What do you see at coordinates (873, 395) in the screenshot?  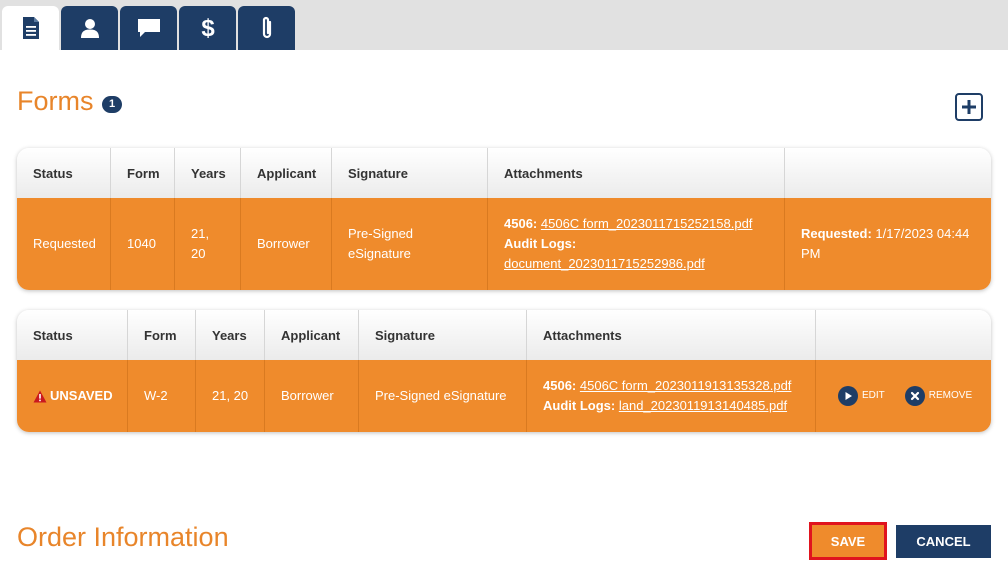 I see `edit-label: EDIT` at bounding box center [873, 395].